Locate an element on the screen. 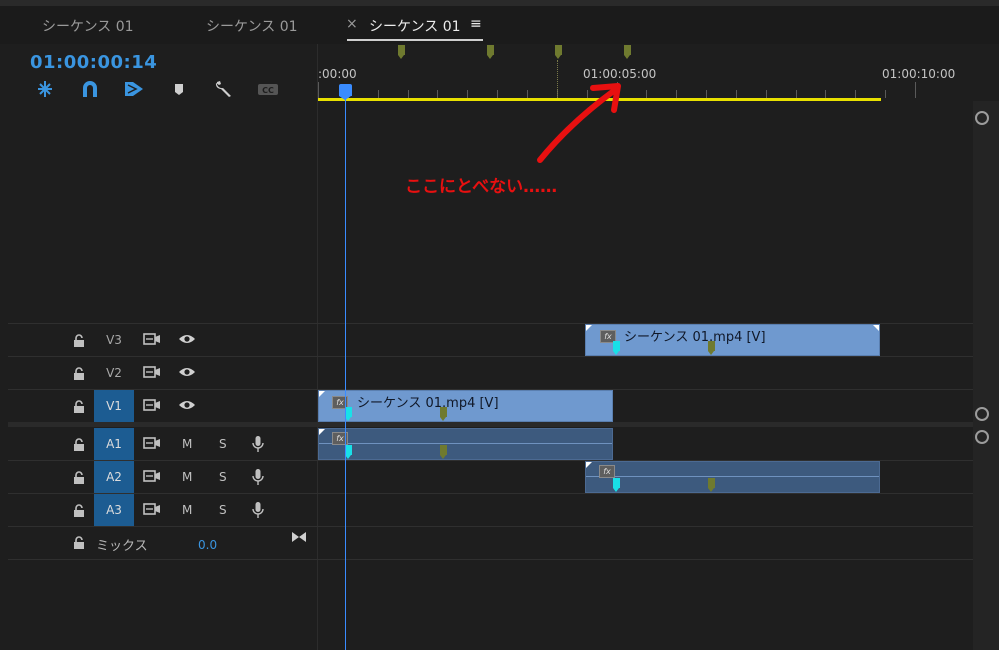  track-header-a1: A1 M S is located at coordinates (158, 444).